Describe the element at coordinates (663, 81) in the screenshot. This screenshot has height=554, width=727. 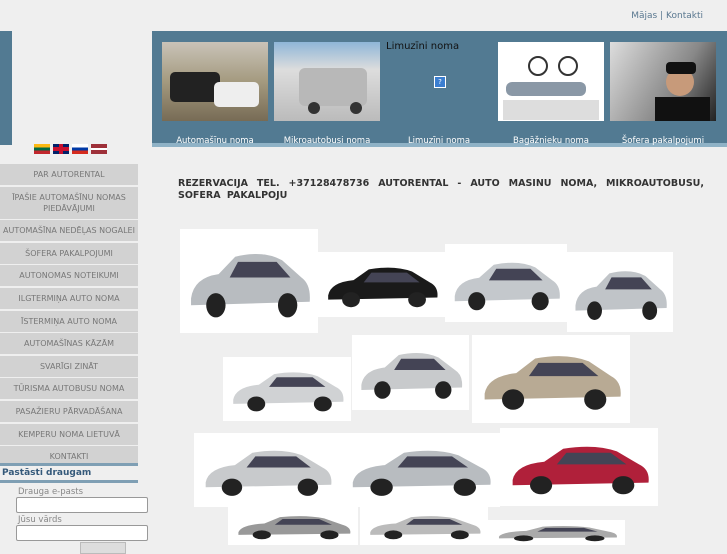
I see `chauffeur-image` at that location.